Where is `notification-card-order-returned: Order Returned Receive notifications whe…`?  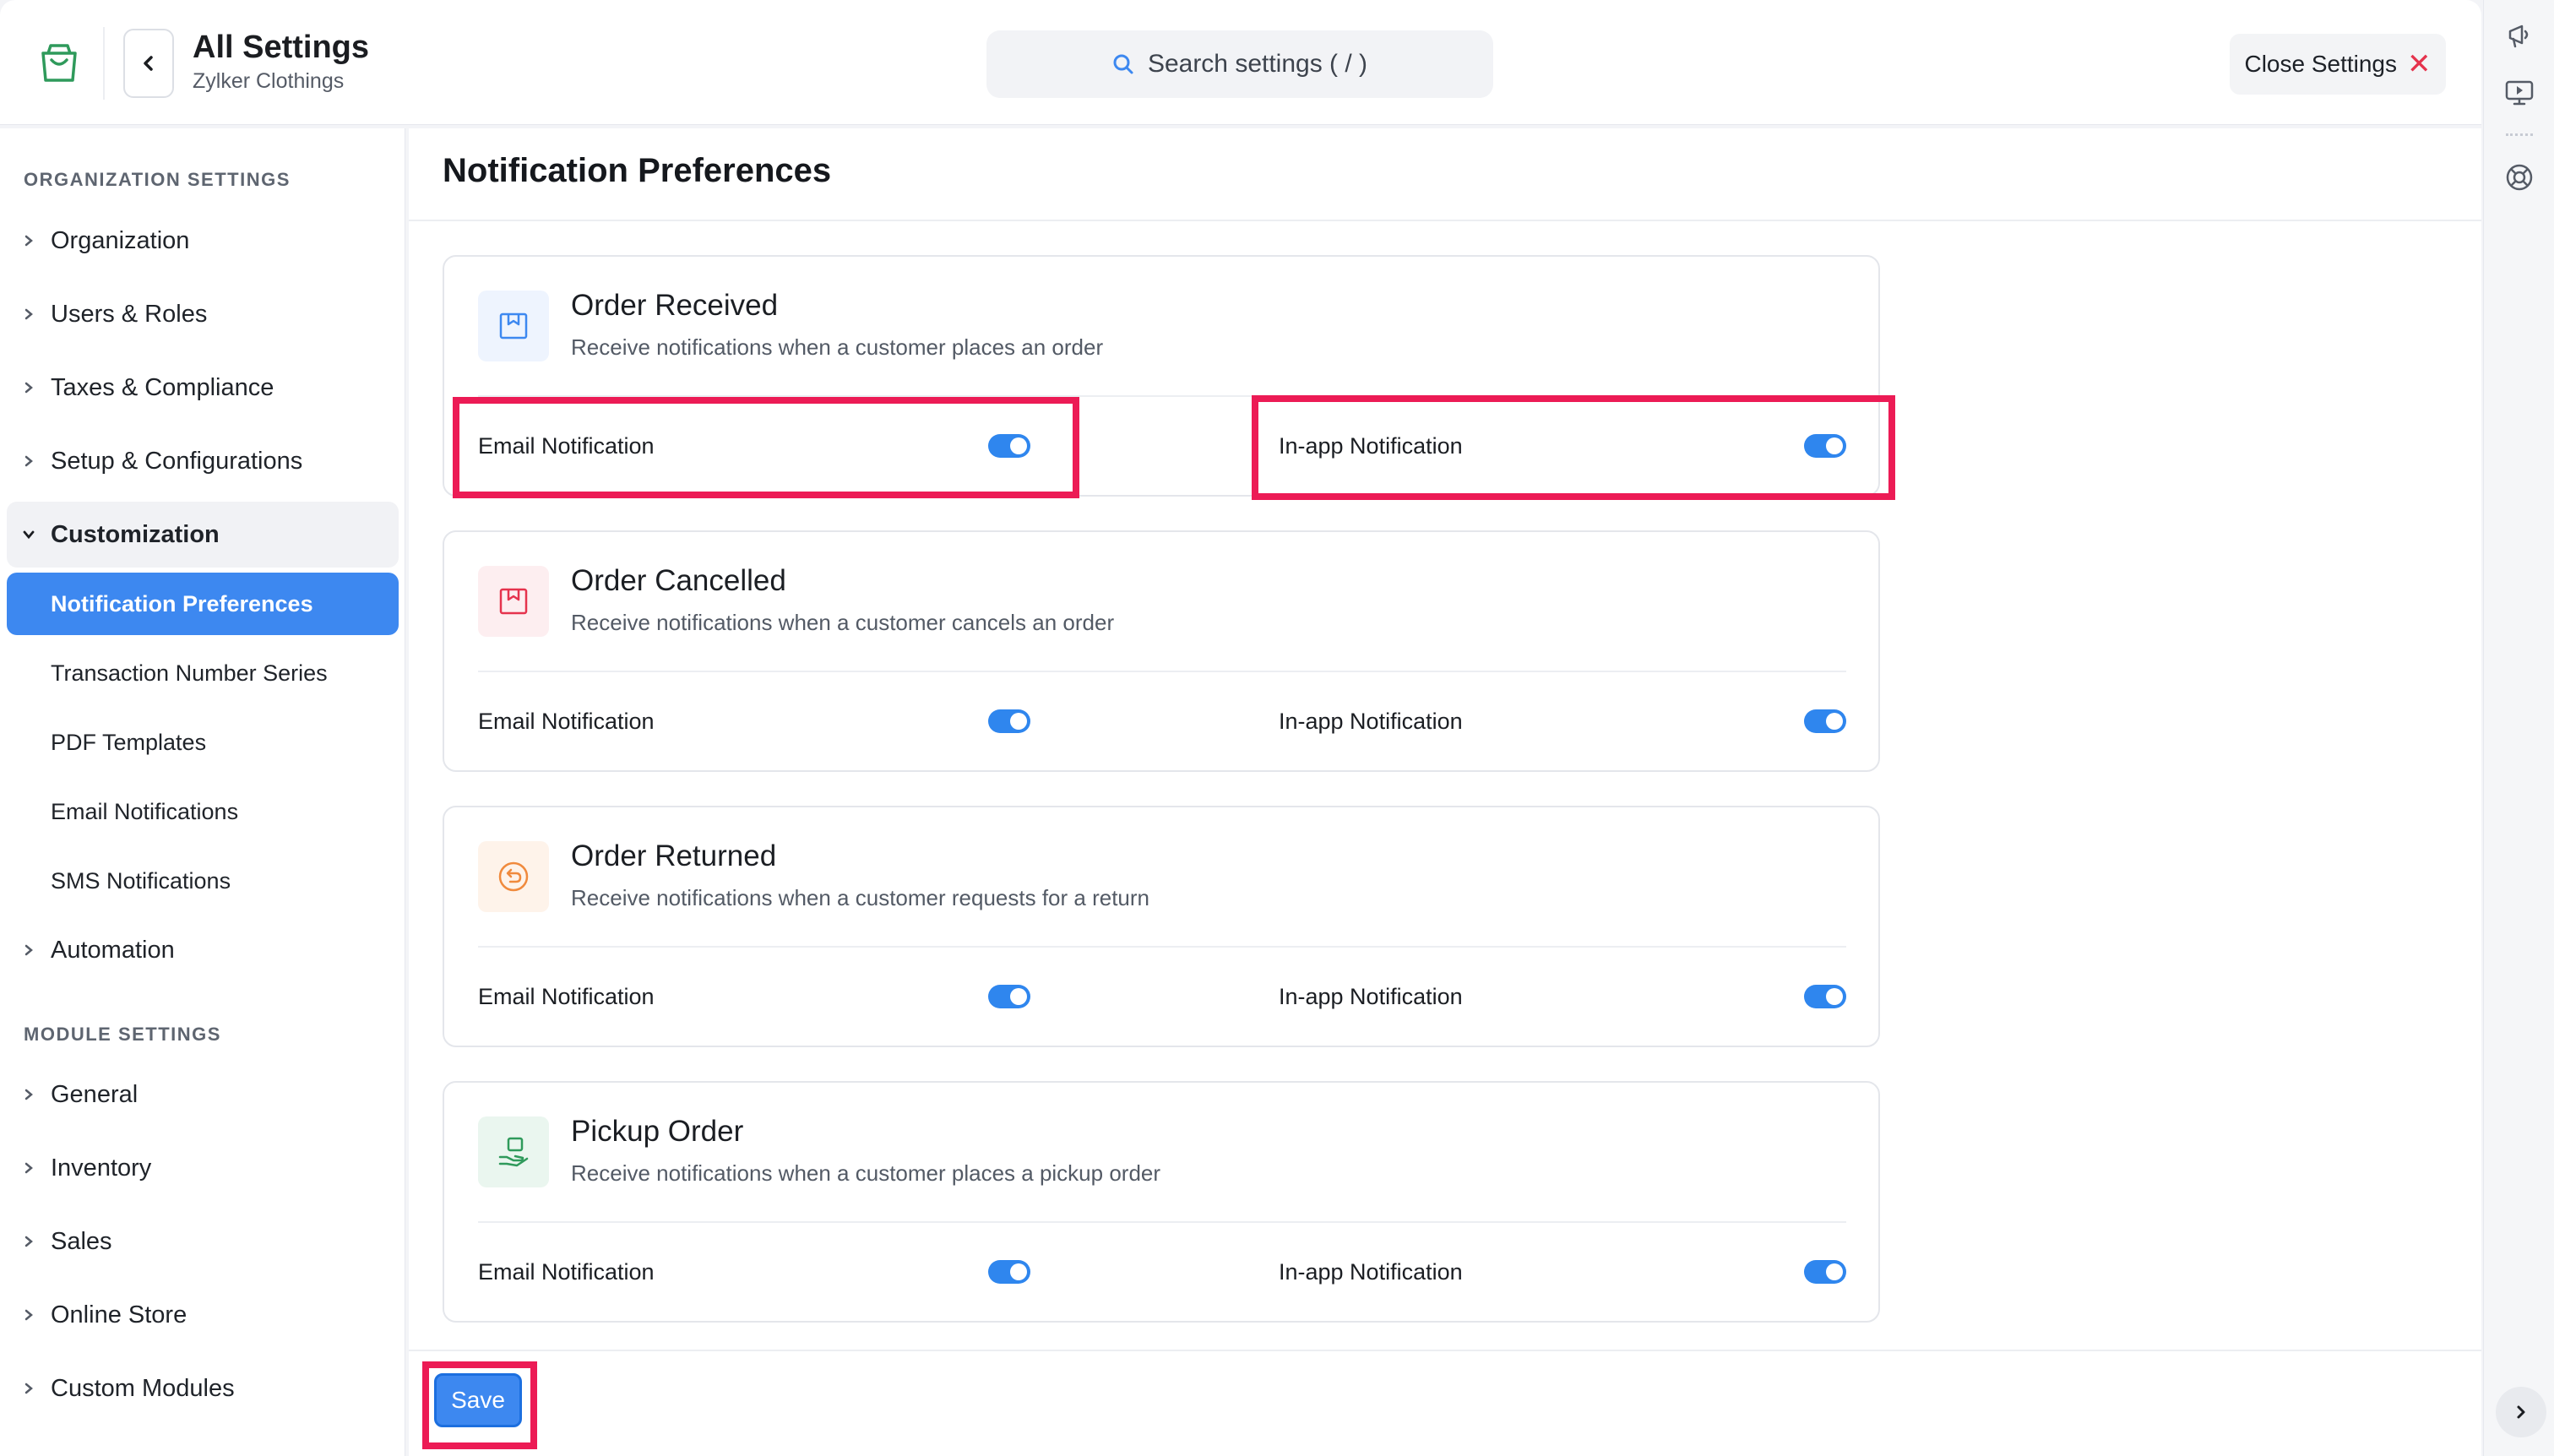
notification-card-order-returned: Order Returned Receive notifications whe… is located at coordinates (1161, 926).